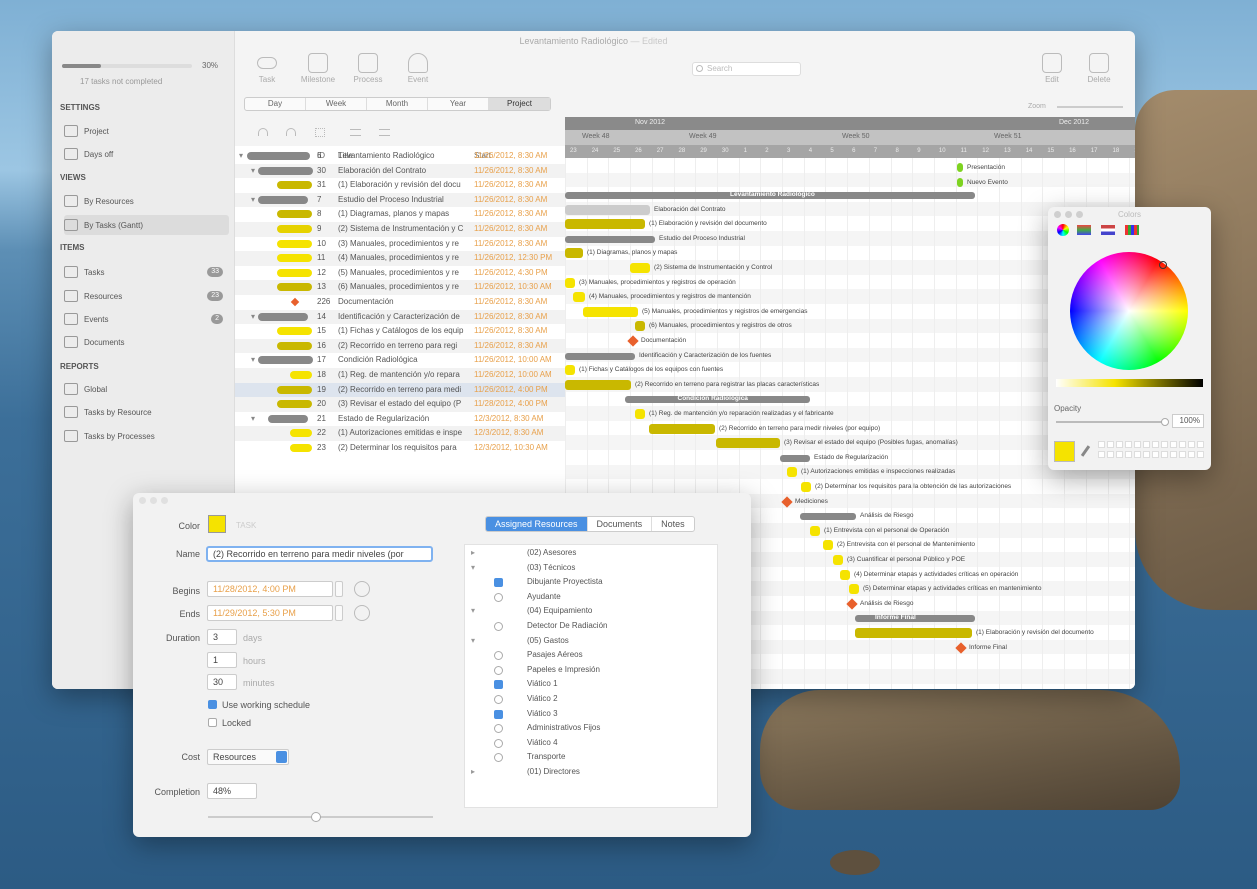 Image resolution: width=1257 pixels, height=889 pixels. Describe the element at coordinates (146, 154) in the screenshot. I see `sidebar-item-days-off: Days off` at that location.